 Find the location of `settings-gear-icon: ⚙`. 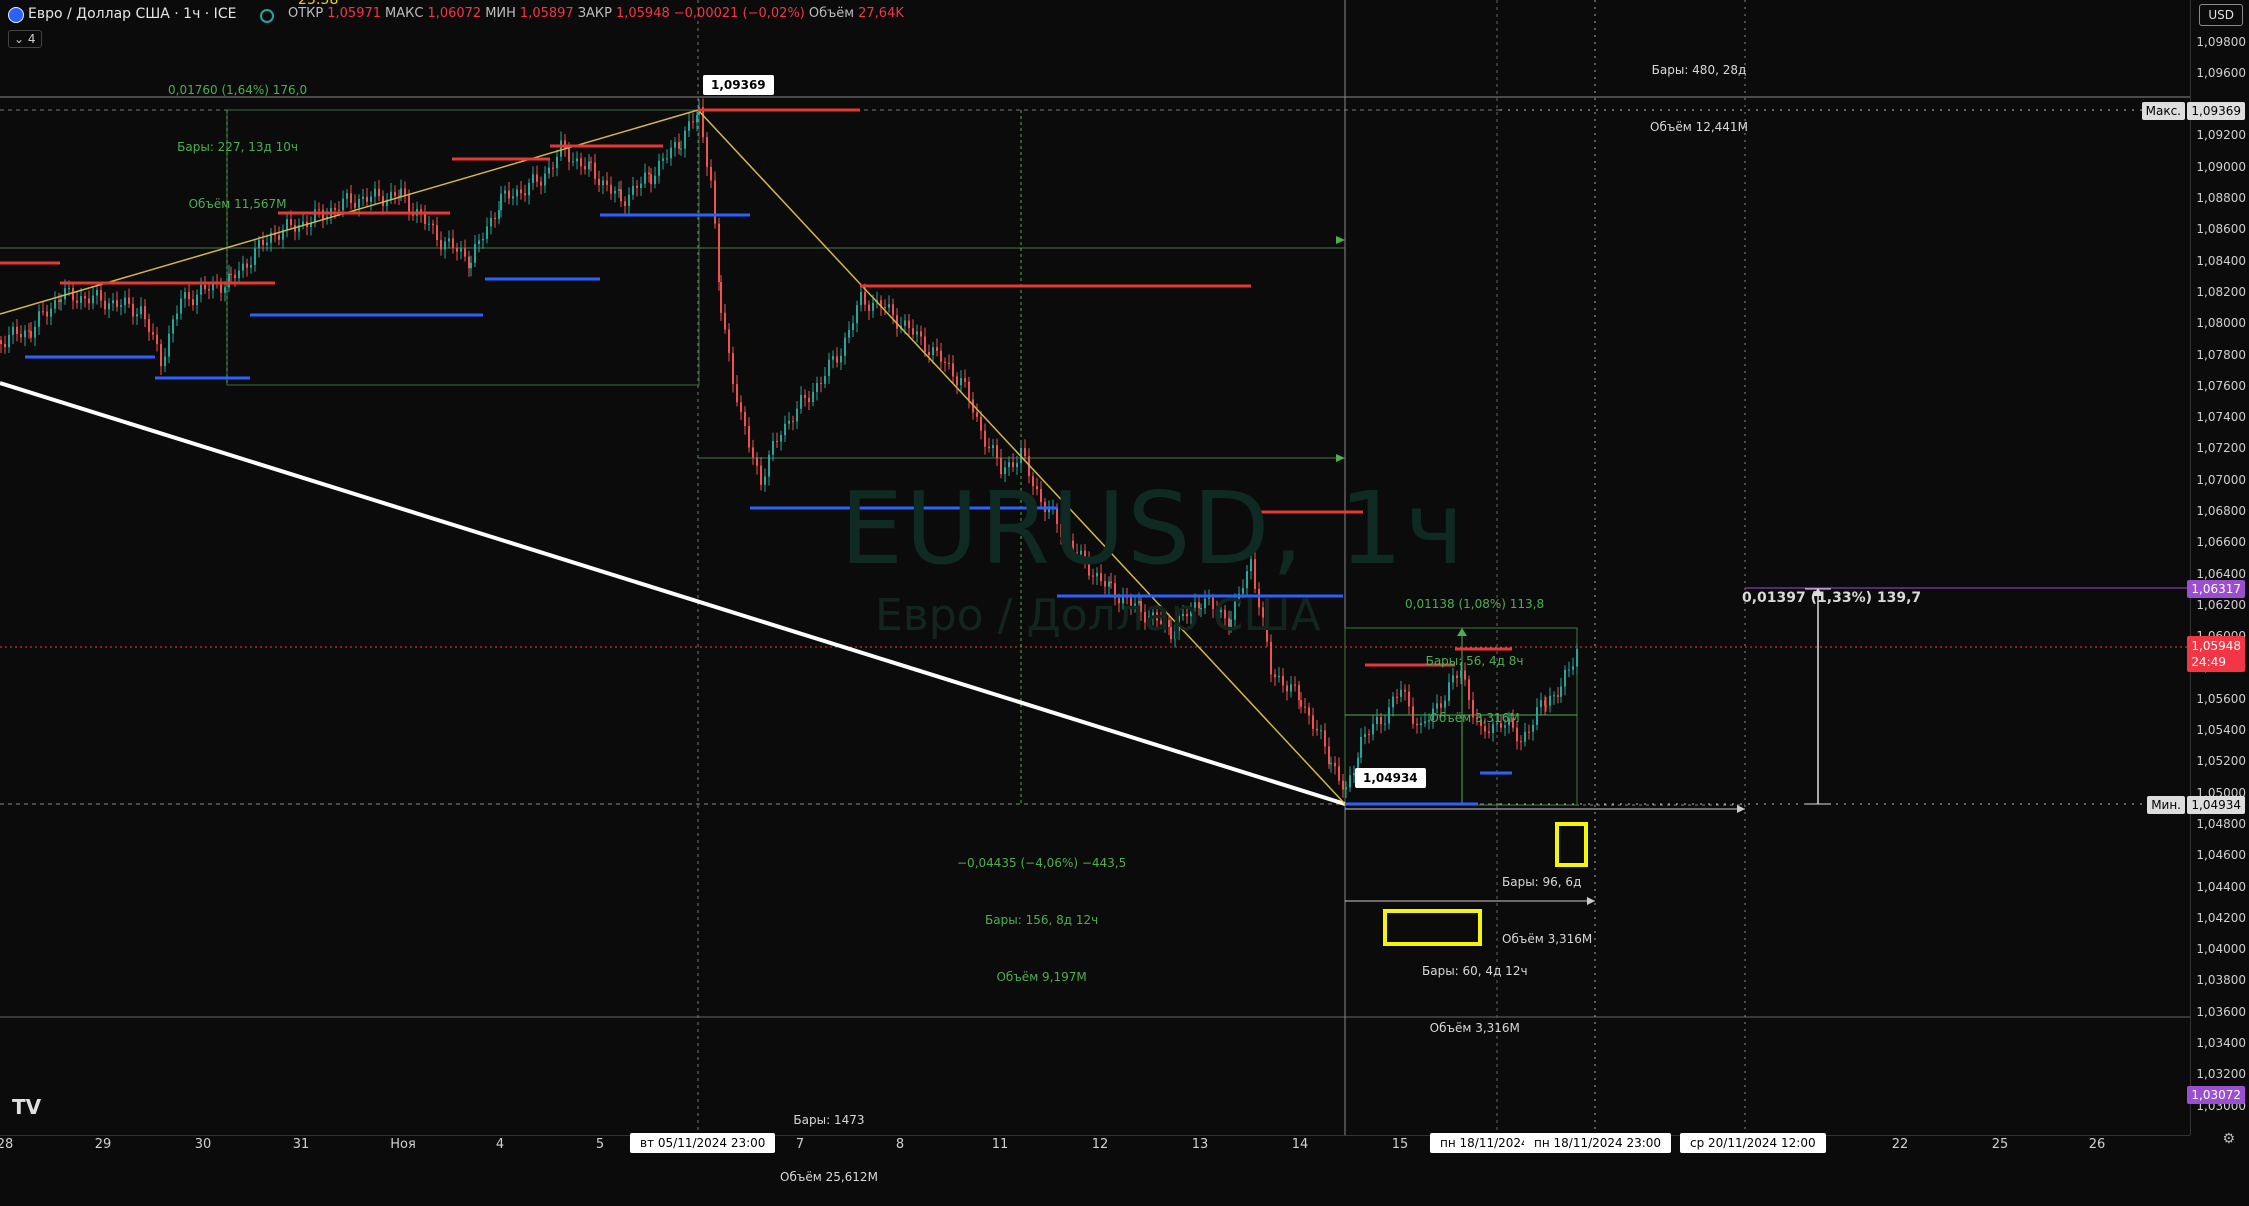

settings-gear-icon: ⚙ is located at coordinates (2228, 1139).